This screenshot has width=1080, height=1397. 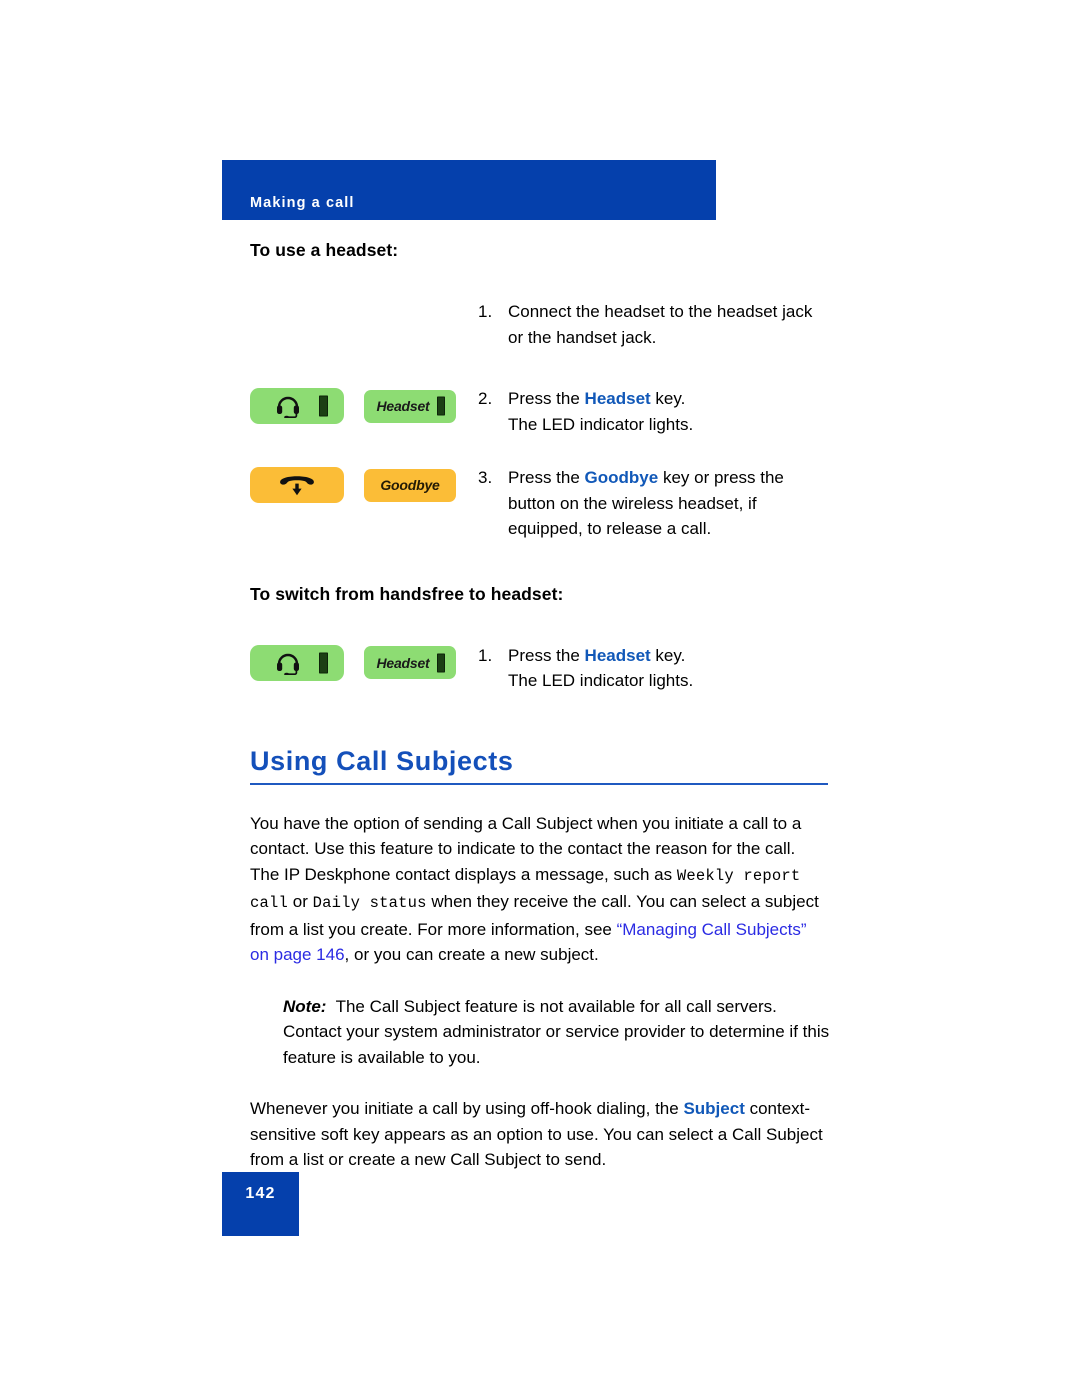 What do you see at coordinates (324, 250) in the screenshot?
I see `procedure-heading-use-headset: To use a headset:` at bounding box center [324, 250].